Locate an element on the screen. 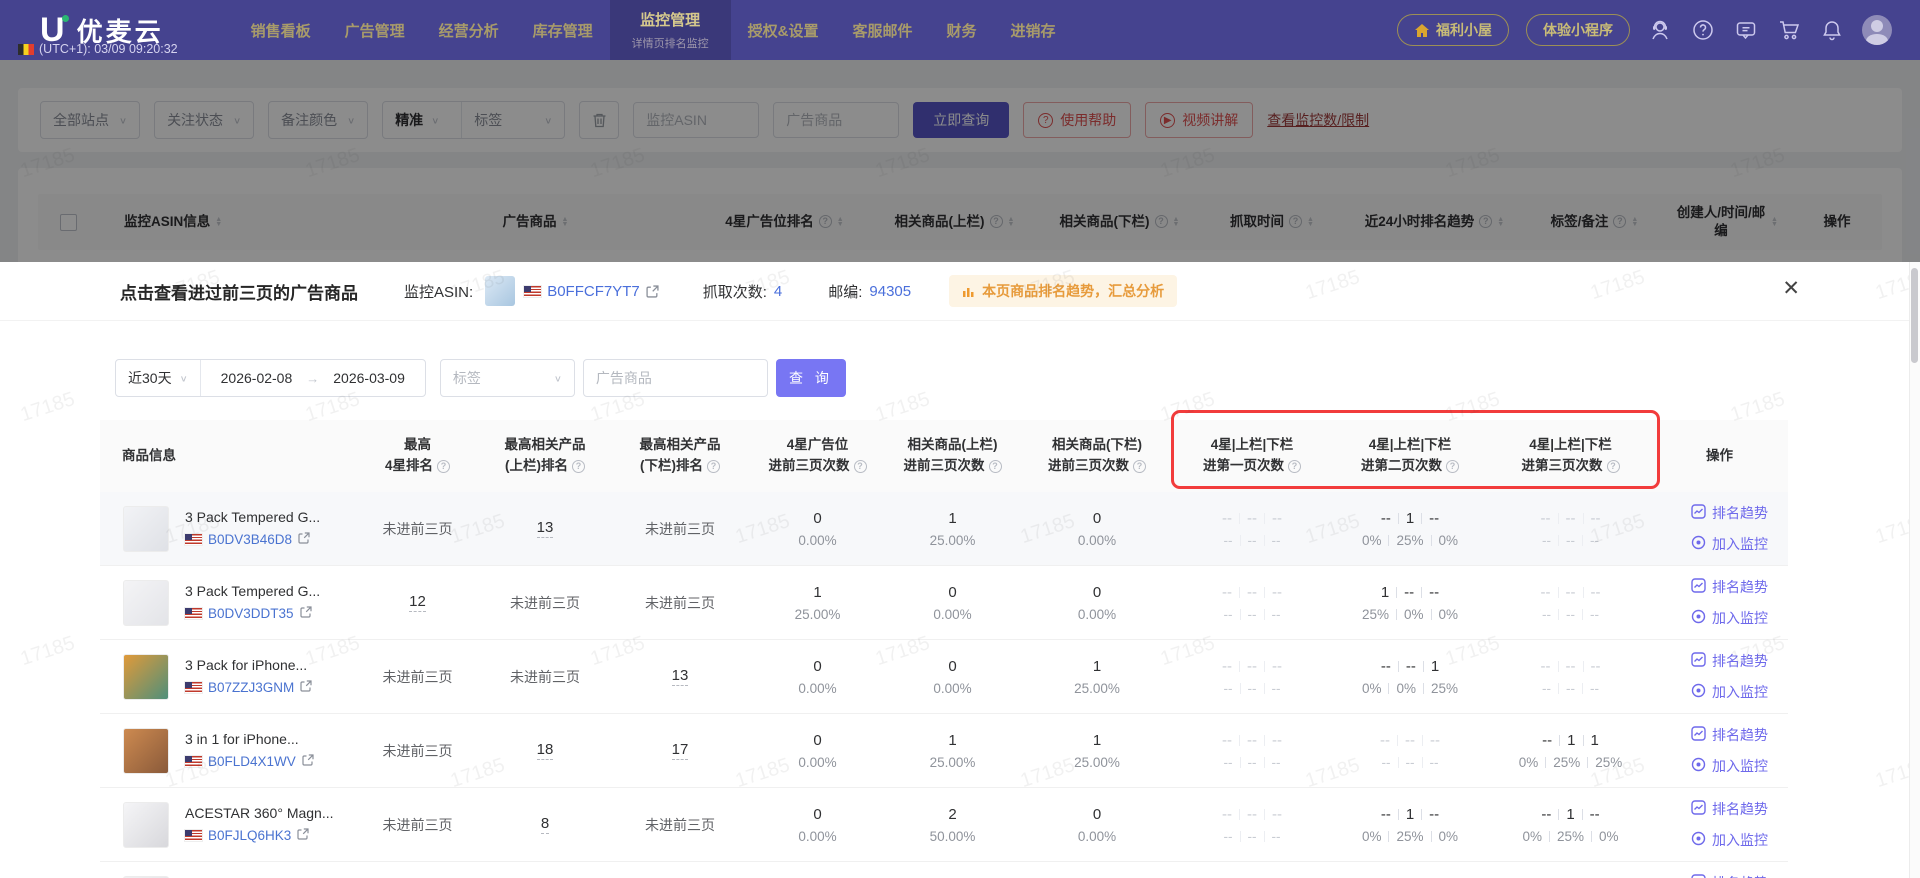 Image resolution: width=1920 pixels, height=878 pixels. nav-item-4: 库存管理 is located at coordinates (563, 30).